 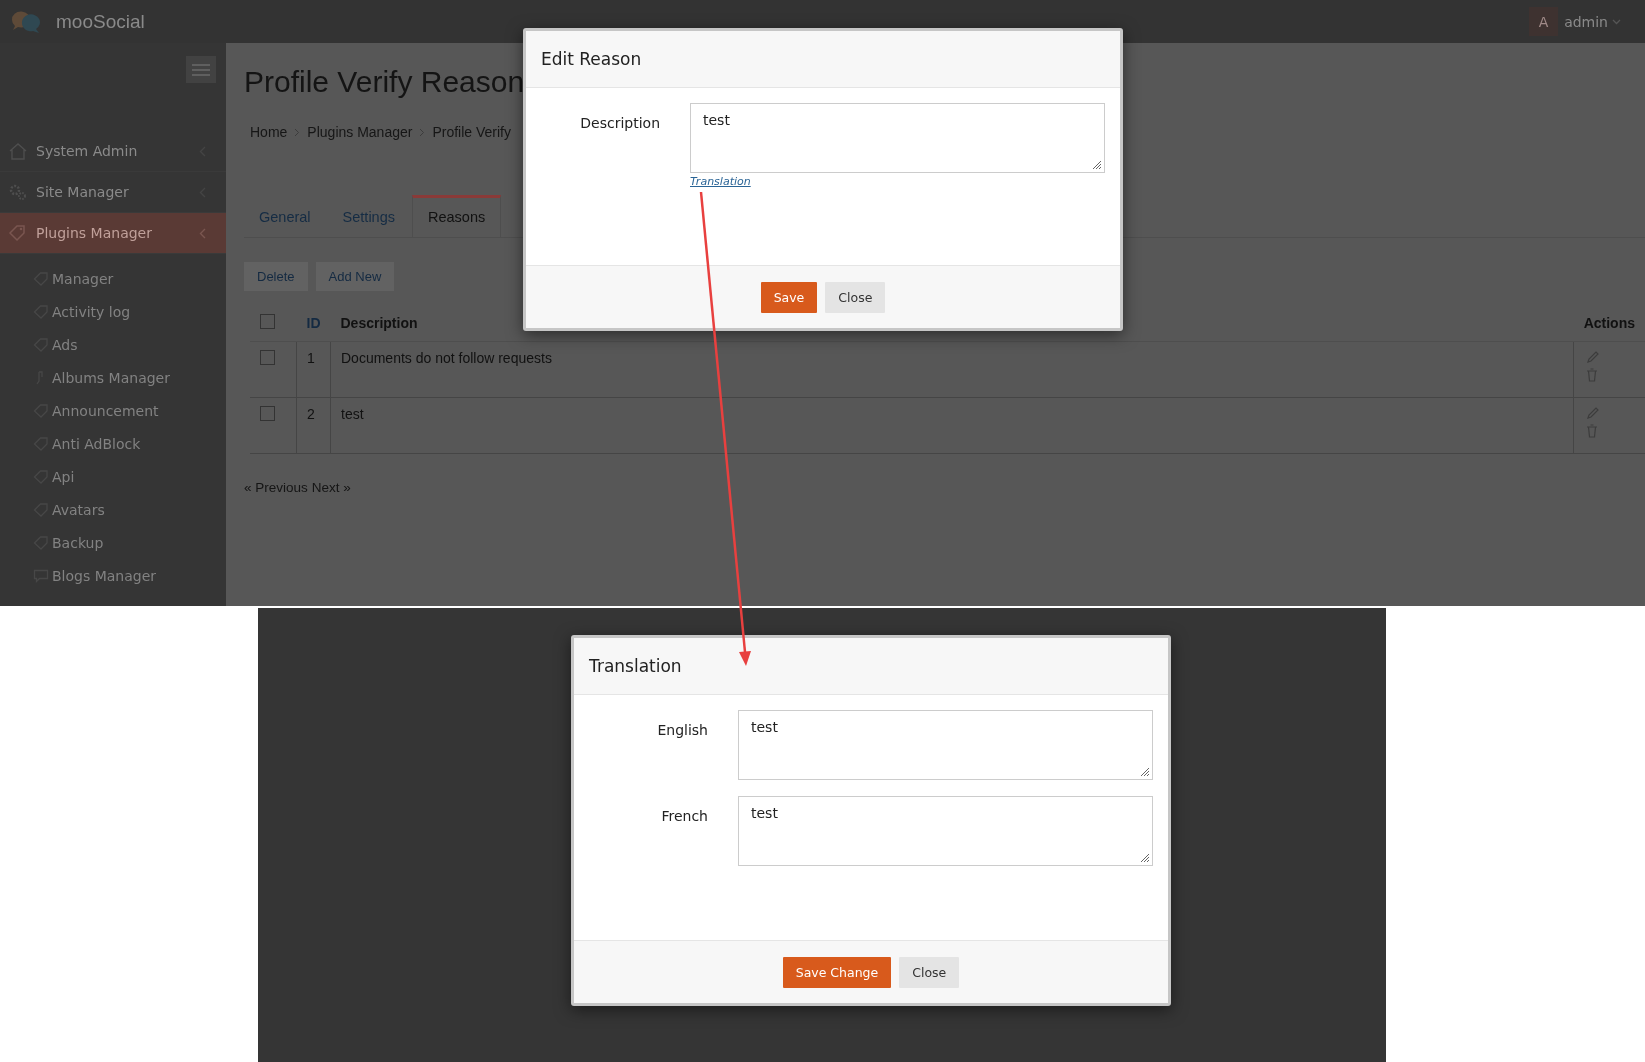 I want to click on sidebar-item: Api, so click(x=129, y=476).